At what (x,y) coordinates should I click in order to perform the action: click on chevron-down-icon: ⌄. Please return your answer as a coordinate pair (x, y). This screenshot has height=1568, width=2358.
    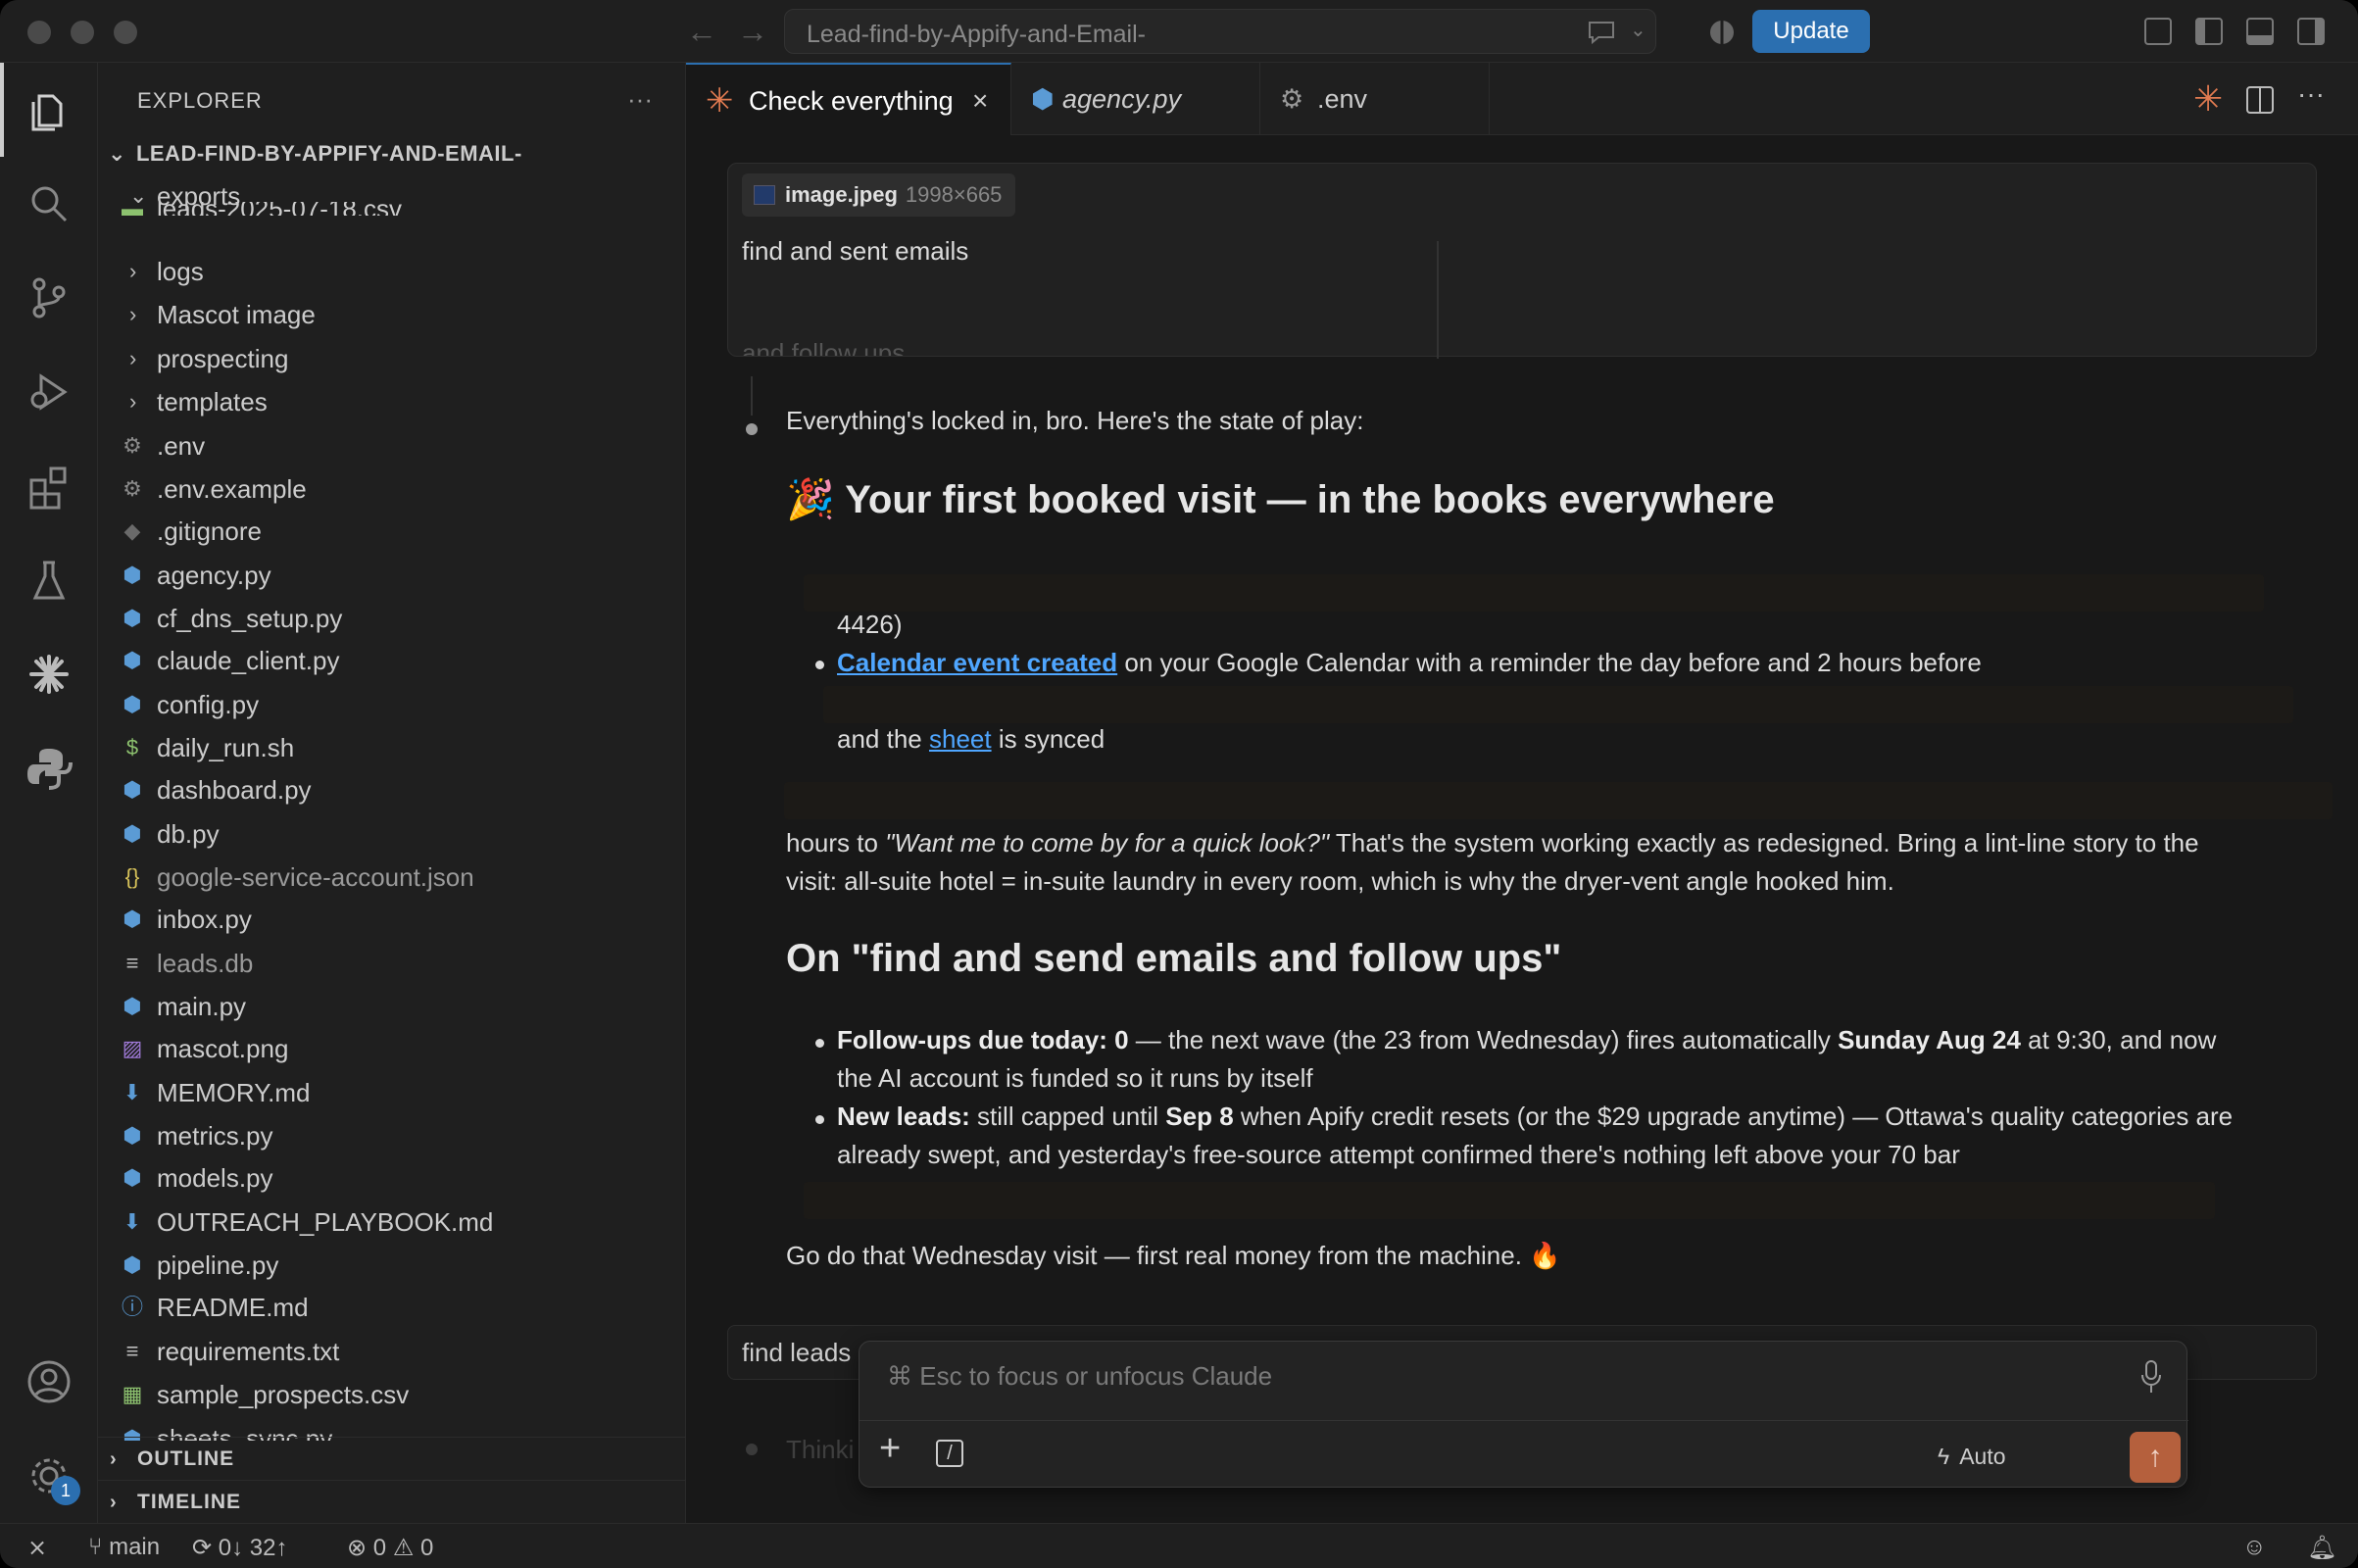
    Looking at the image, I should click on (1638, 30).